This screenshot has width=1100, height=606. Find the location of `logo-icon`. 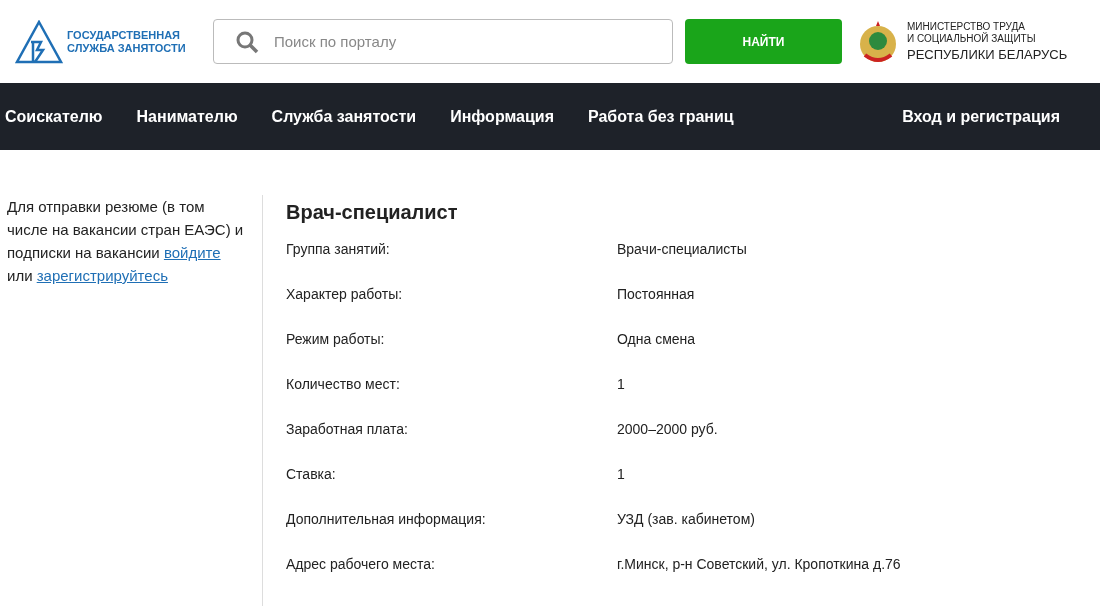

logo-icon is located at coordinates (39, 41).